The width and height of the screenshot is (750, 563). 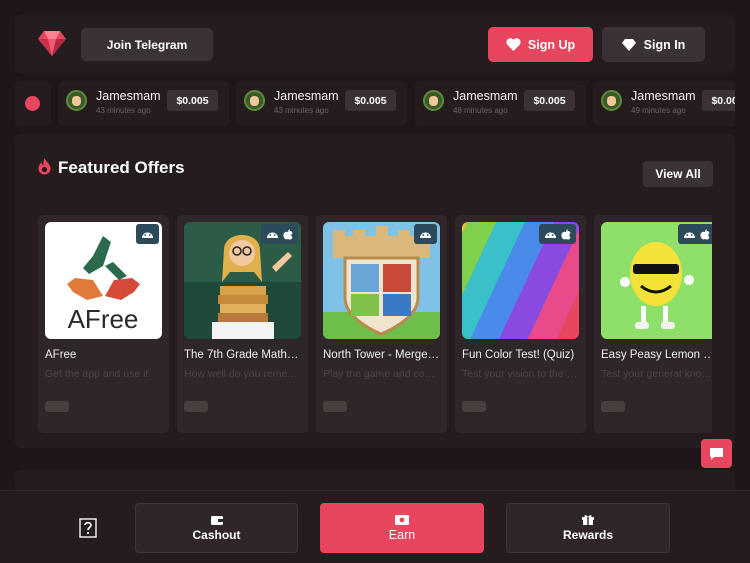 What do you see at coordinates (61, 355) in the screenshot?
I see `offer-name: AFree` at bounding box center [61, 355].